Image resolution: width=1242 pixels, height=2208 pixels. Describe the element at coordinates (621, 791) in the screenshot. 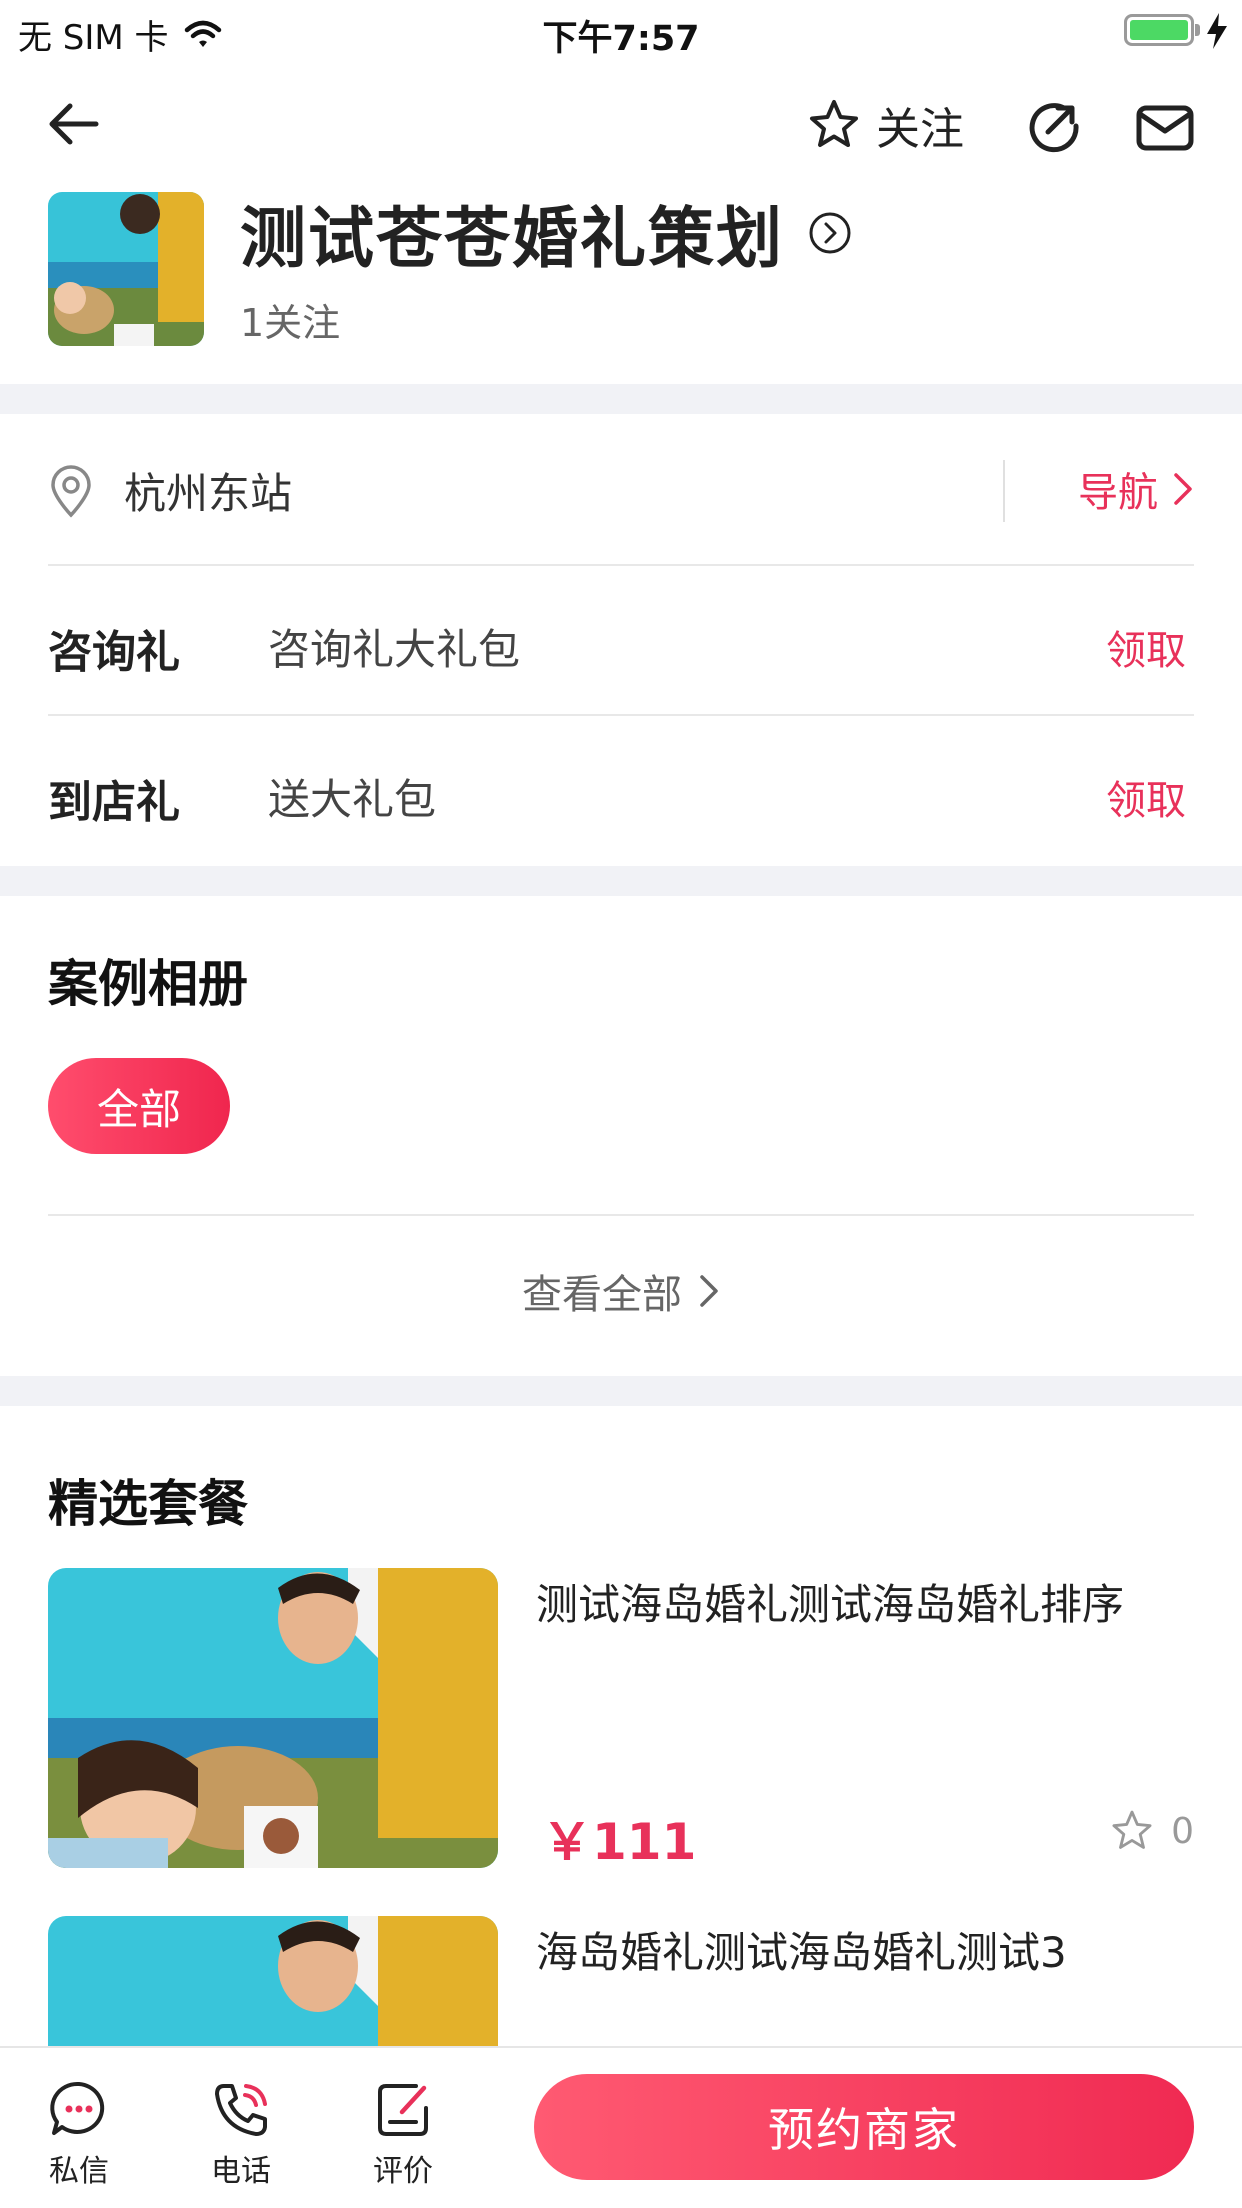

I see `gift-row-visit: 到店礼 送大礼包 领取` at that location.